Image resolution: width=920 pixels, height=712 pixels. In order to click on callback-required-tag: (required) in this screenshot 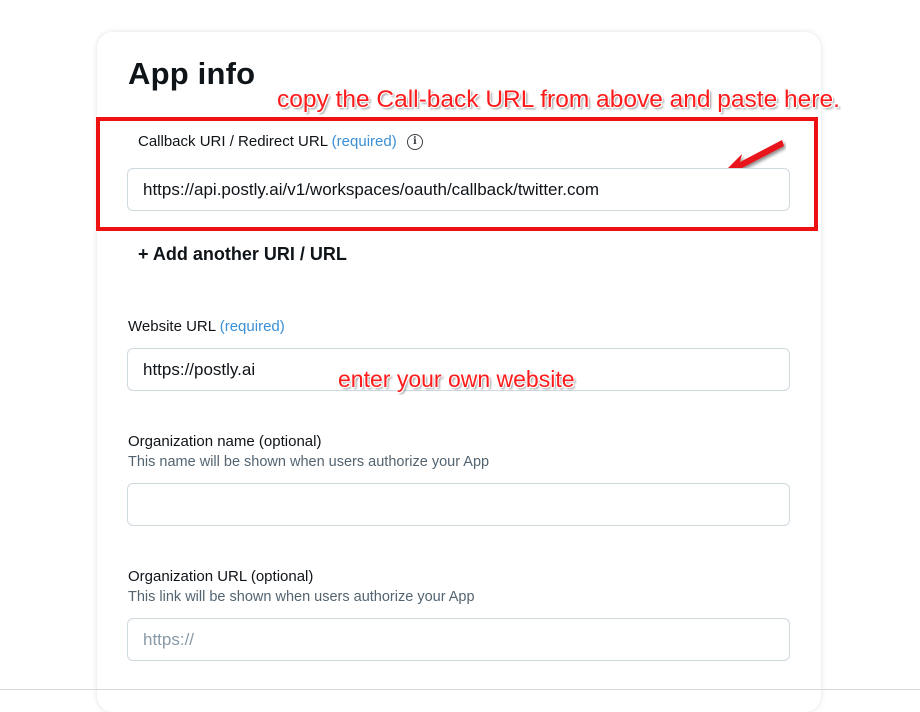, I will do `click(364, 141)`.